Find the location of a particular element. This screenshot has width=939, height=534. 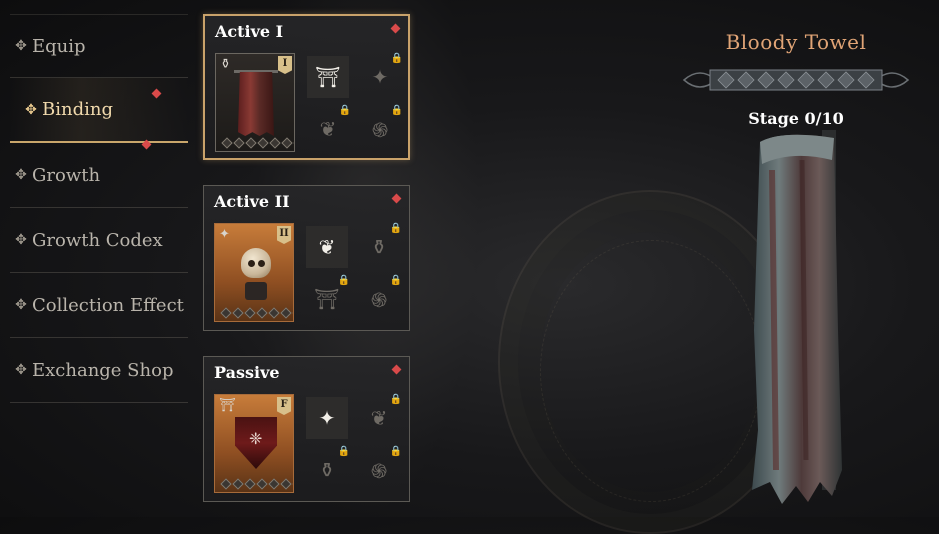

locked-slot: ⛩ 🔒 is located at coordinates (328, 297).